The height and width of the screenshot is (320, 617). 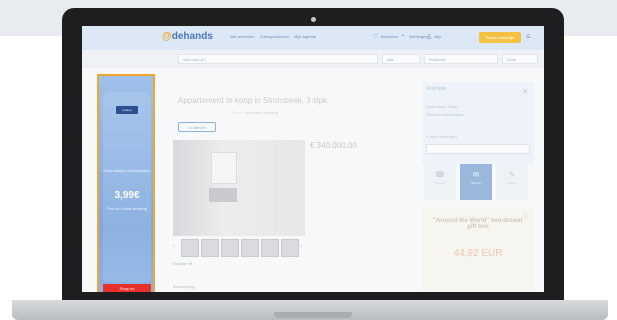 I want to click on listing-subtitle: 2 km · Geplaatst vandaag, so click(x=255, y=112).